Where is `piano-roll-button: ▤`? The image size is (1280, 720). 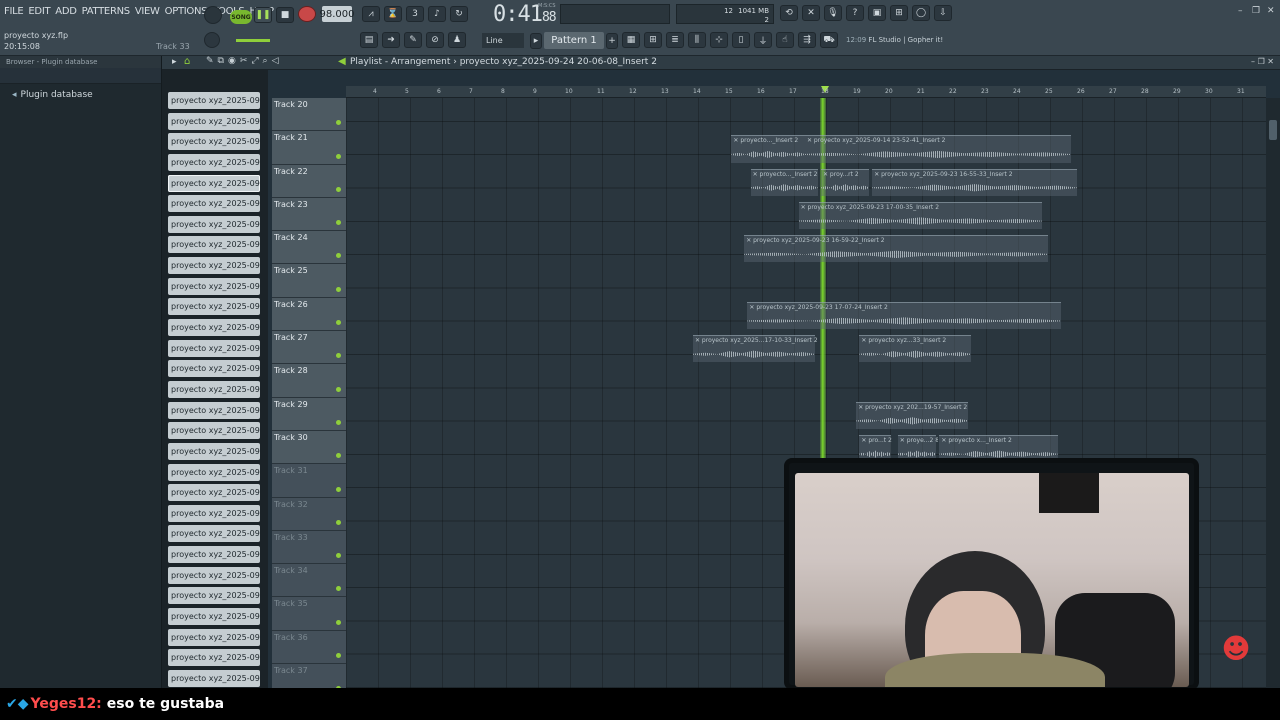
piano-roll-button: ▤ is located at coordinates (369, 40).